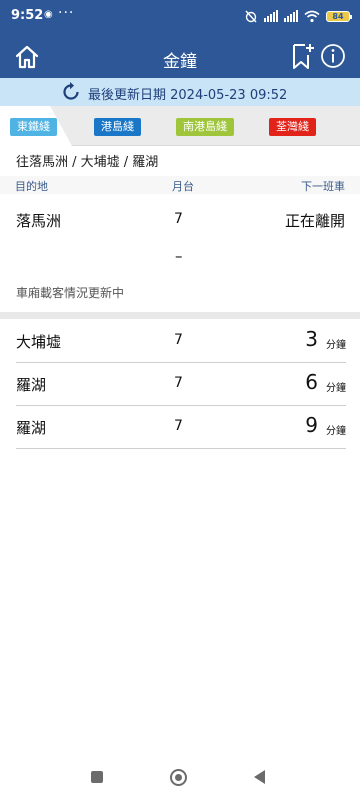 The height and width of the screenshot is (800, 360). What do you see at coordinates (312, 16) in the screenshot?
I see `wifi-icon` at bounding box center [312, 16].